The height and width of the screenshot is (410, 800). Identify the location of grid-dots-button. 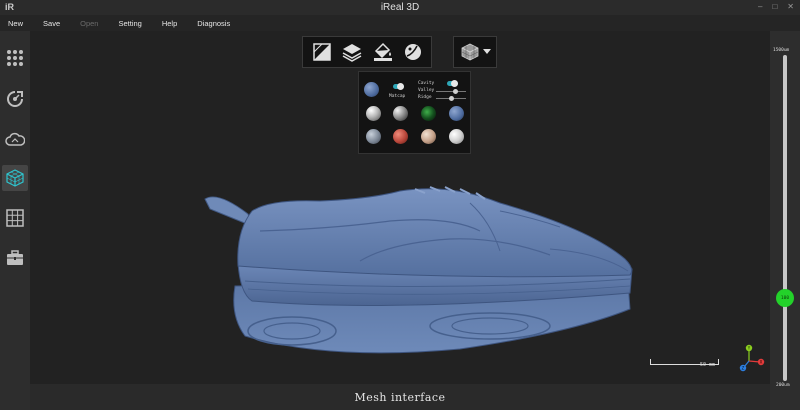
(15, 58).